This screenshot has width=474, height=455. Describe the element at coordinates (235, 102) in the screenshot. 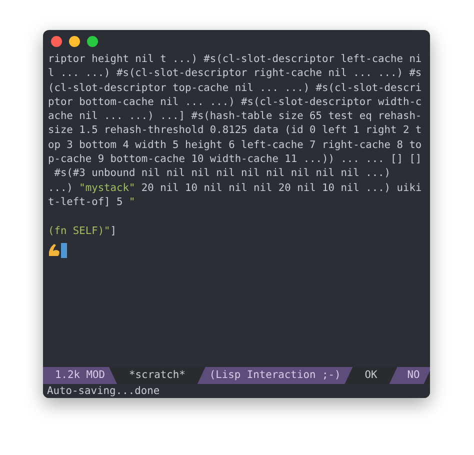

I see `code-line: ptor bottom-cache nil ... ...) #s(cl-slot-descriptor width-c` at that location.